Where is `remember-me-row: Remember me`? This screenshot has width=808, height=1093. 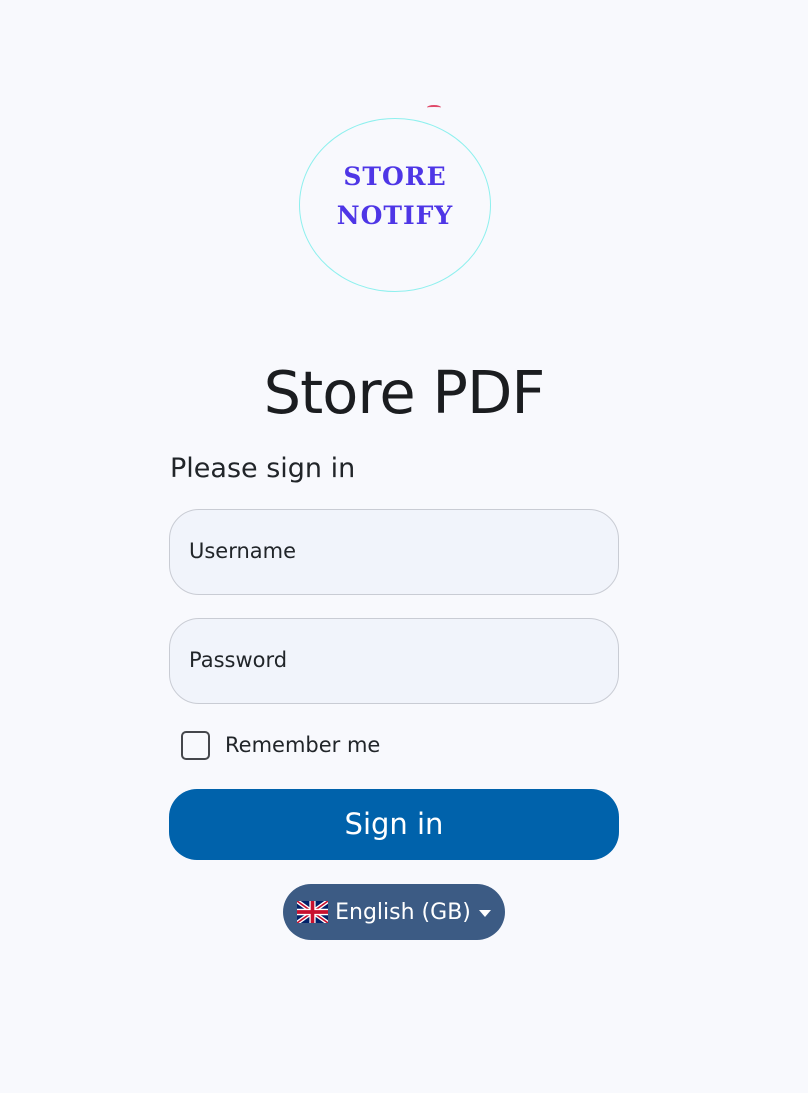
remember-me-row: Remember me is located at coordinates (280, 745).